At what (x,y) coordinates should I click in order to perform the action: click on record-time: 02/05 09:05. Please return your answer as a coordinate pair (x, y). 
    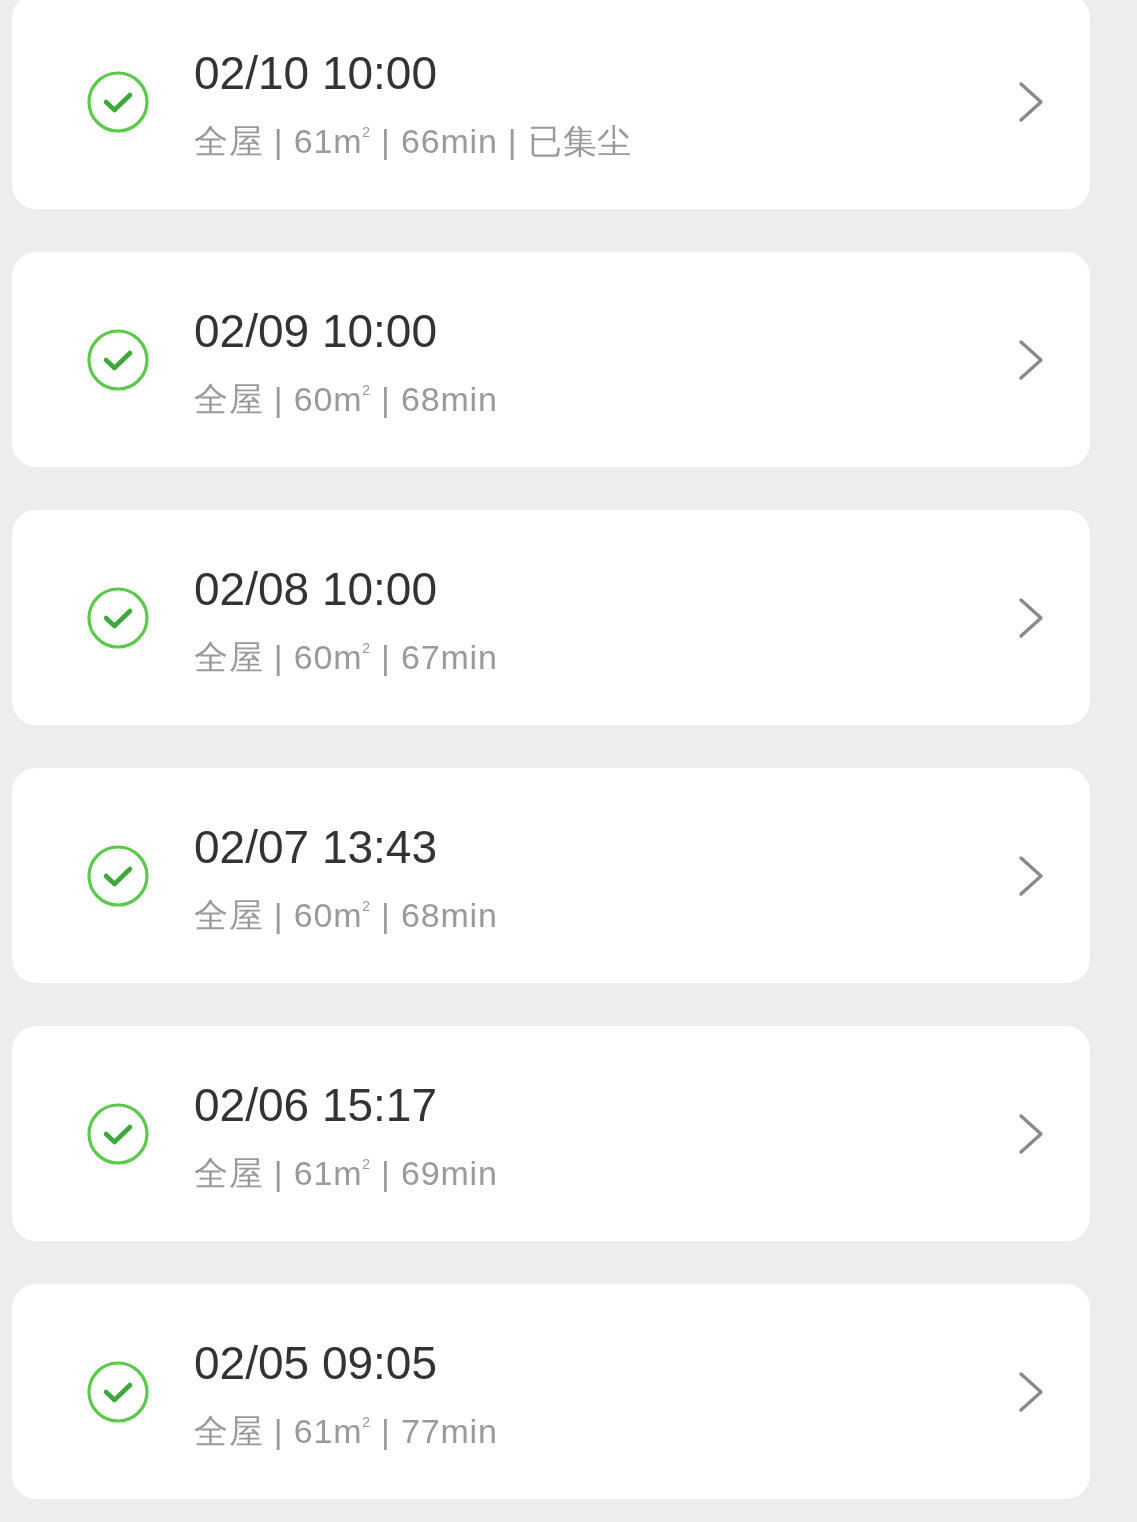
    Looking at the image, I should click on (315, 1362).